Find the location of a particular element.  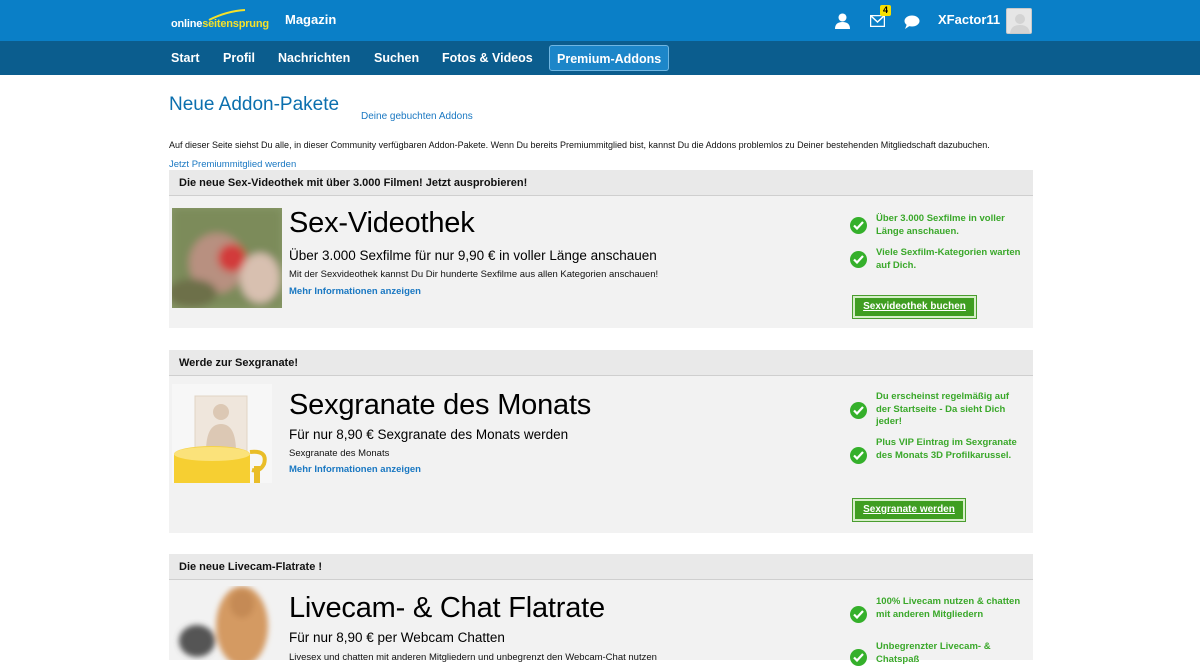

package-name: Sexgranate des Monats is located at coordinates (440, 405).